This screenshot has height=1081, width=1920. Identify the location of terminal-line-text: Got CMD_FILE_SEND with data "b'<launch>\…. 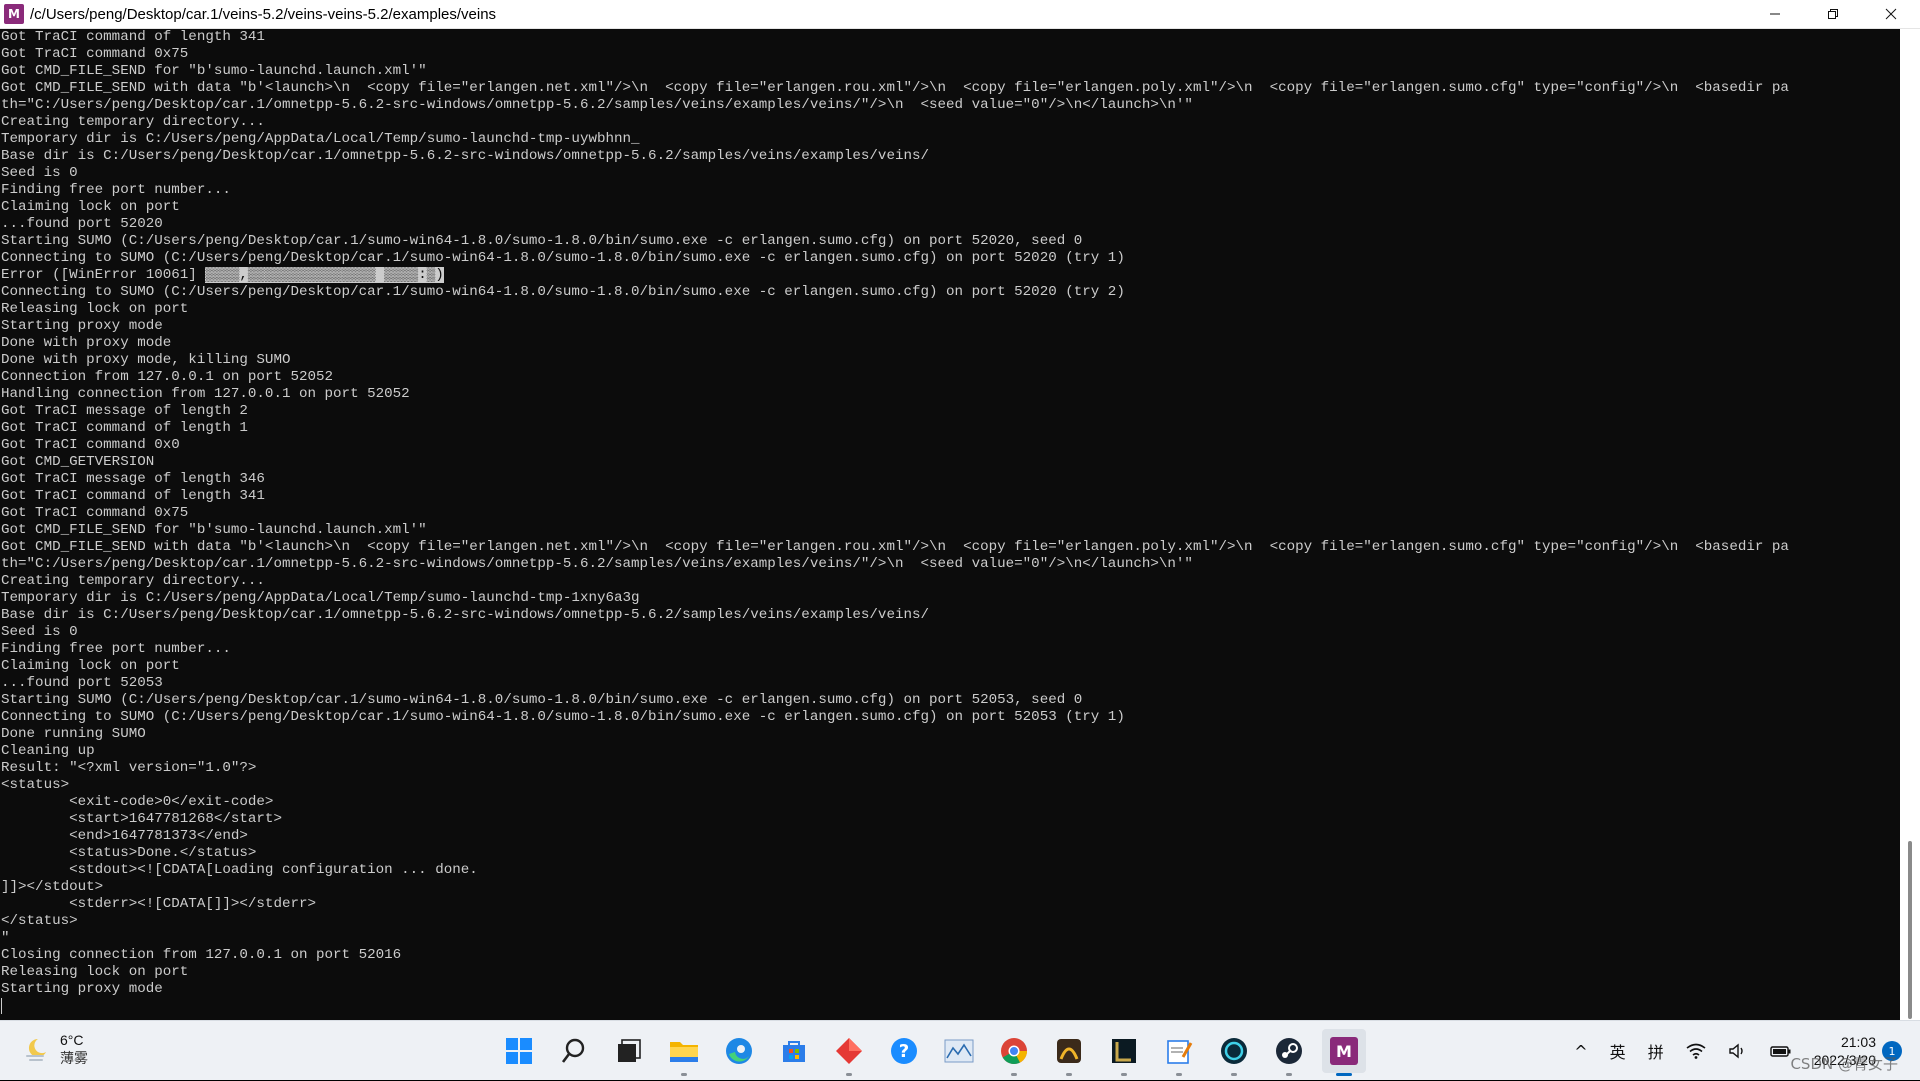
(895, 547).